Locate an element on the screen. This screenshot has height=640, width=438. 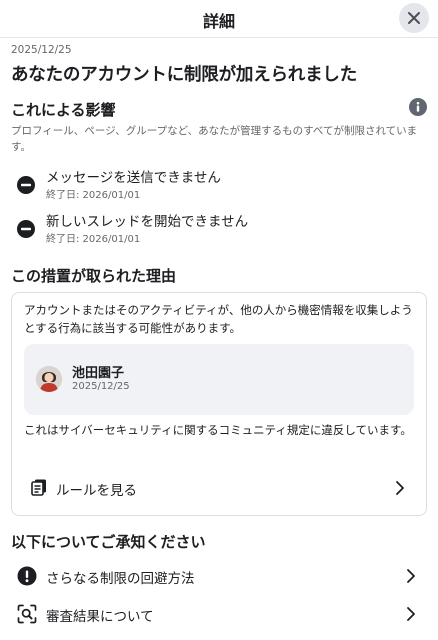
reason-heading: この措置が取られた理由 is located at coordinates (94, 276).